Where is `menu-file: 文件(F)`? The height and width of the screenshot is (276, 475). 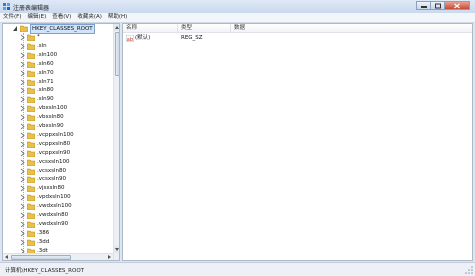 menu-file: 文件(F) is located at coordinates (12, 17).